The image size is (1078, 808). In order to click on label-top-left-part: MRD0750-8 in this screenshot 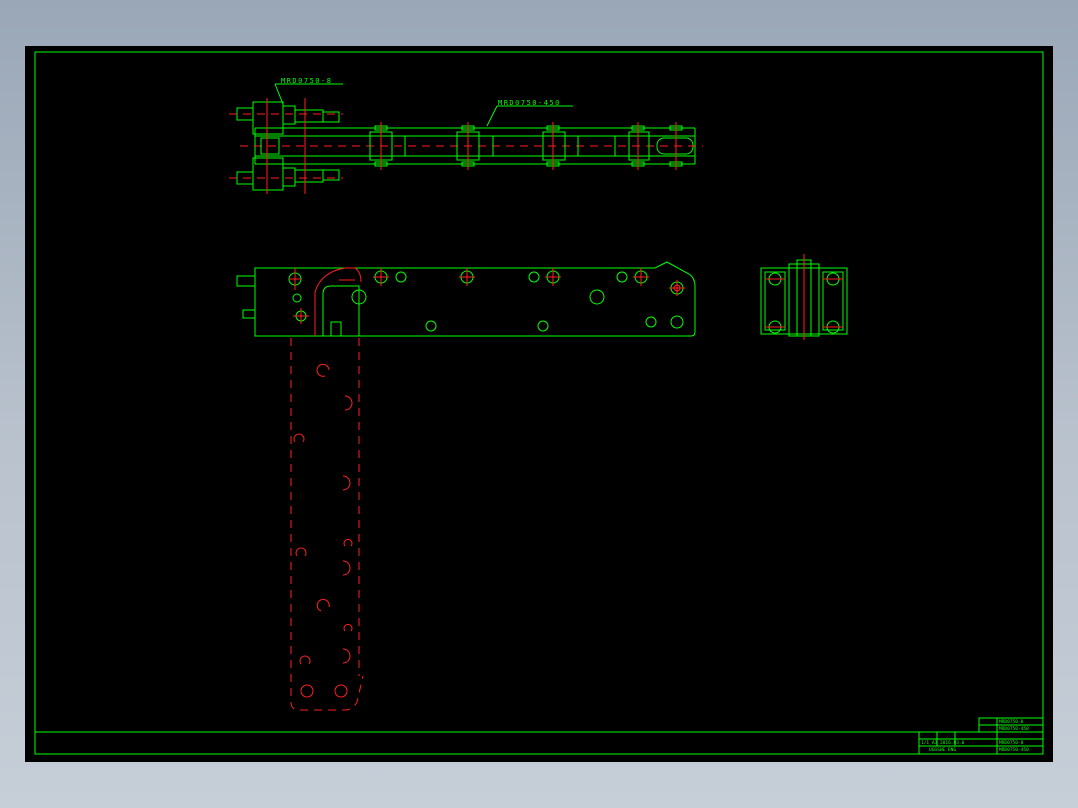, I will do `click(306, 81)`.